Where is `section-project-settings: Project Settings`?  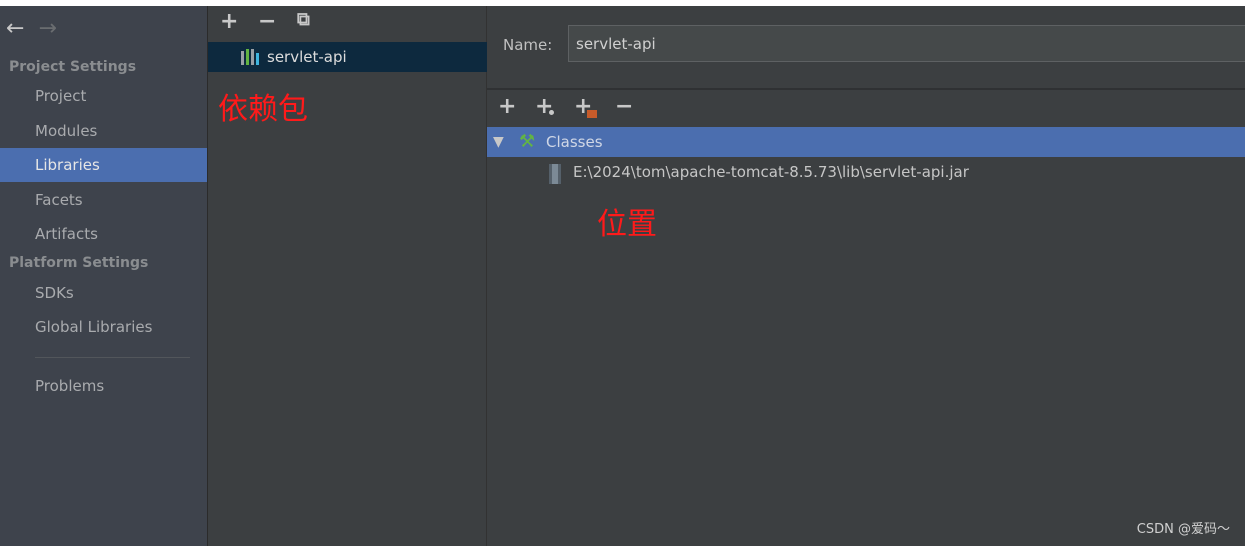
section-project-settings: Project Settings is located at coordinates (73, 67).